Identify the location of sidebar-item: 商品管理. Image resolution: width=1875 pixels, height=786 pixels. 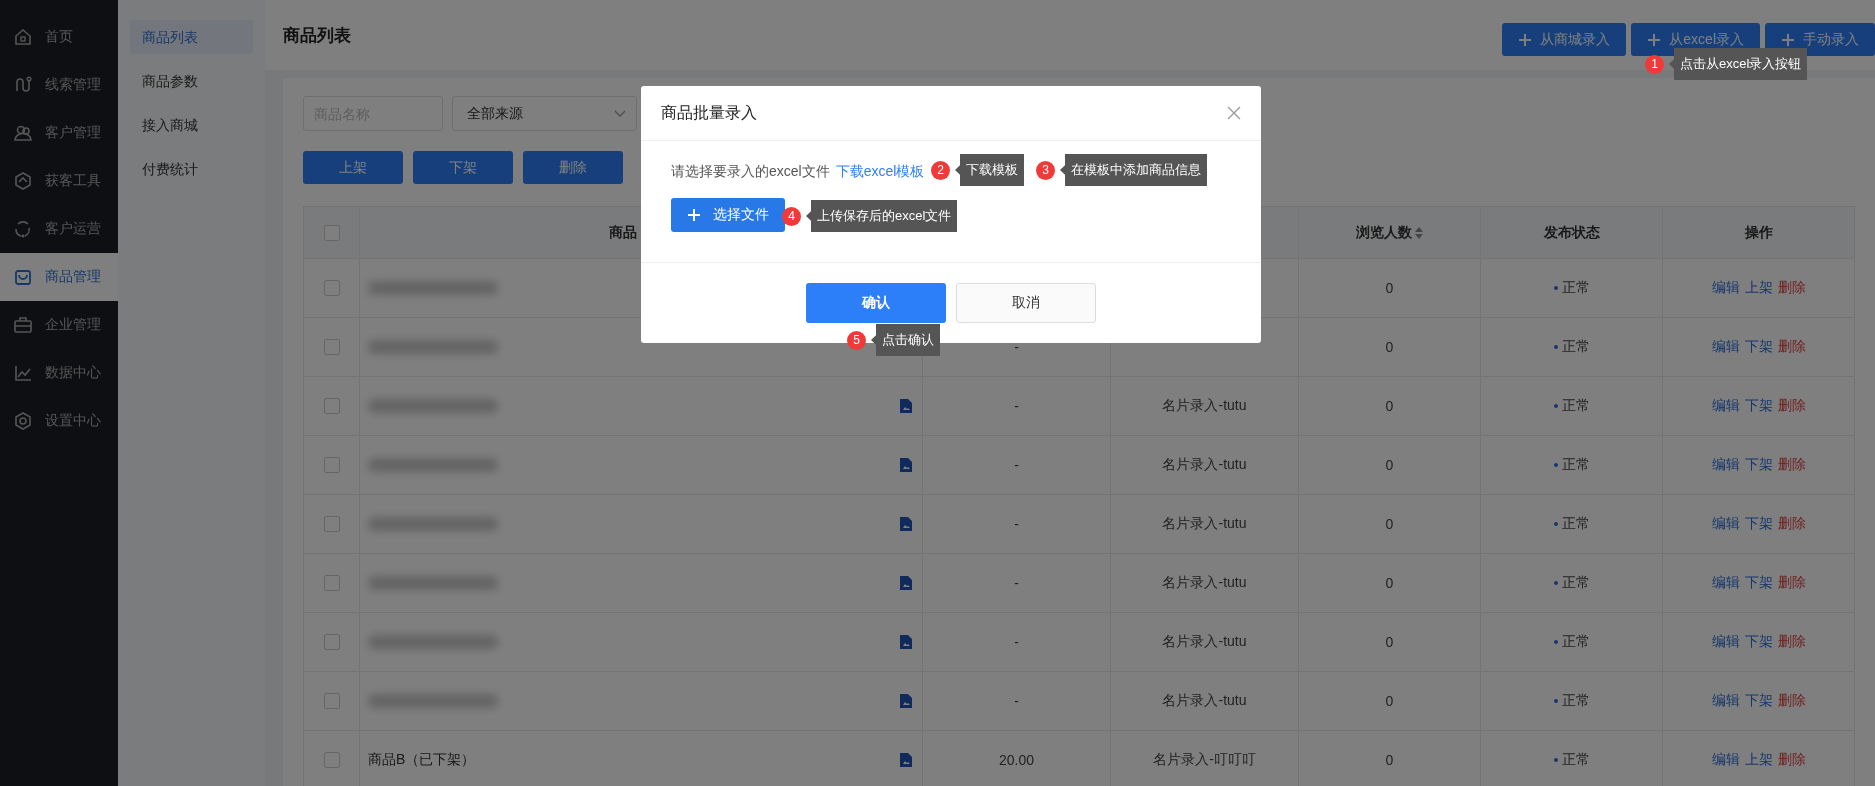
(59, 277).